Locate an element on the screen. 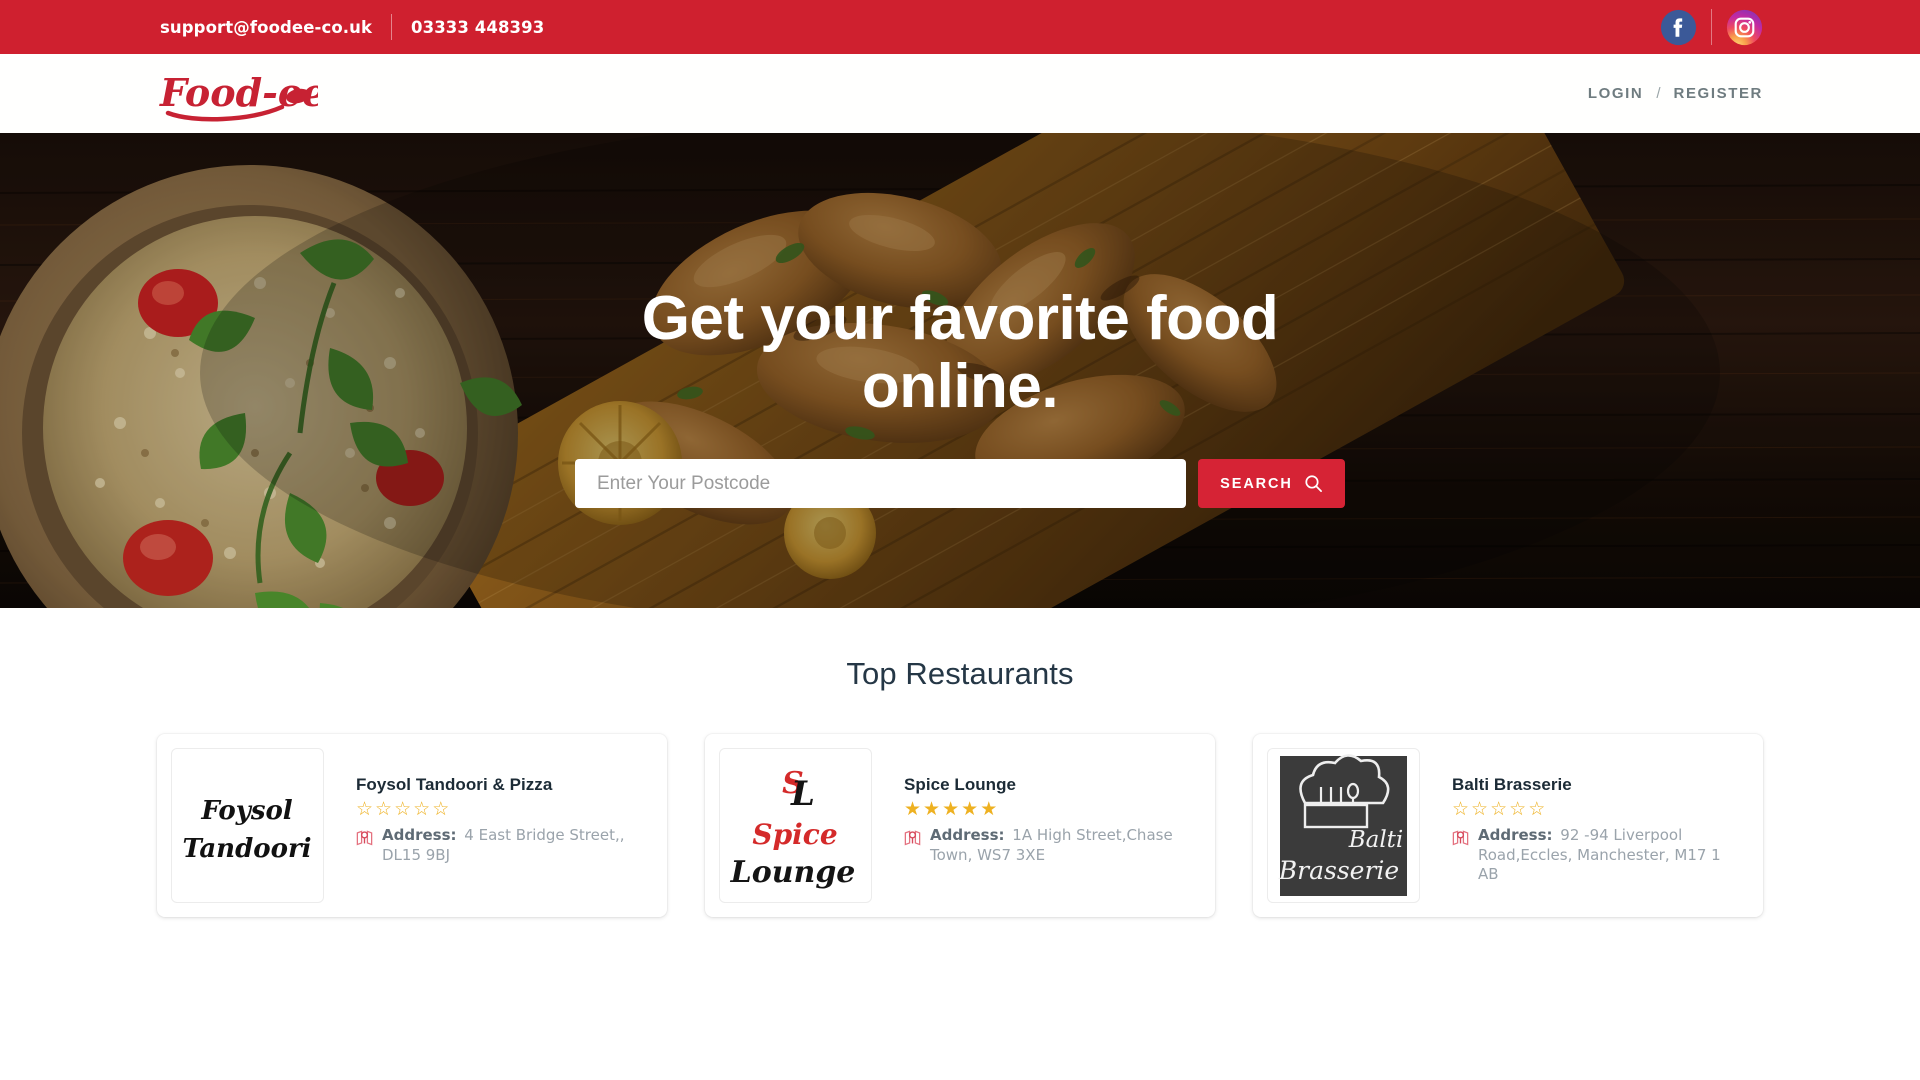 The width and height of the screenshot is (1920, 1080). instagram-link is located at coordinates (1744, 27).